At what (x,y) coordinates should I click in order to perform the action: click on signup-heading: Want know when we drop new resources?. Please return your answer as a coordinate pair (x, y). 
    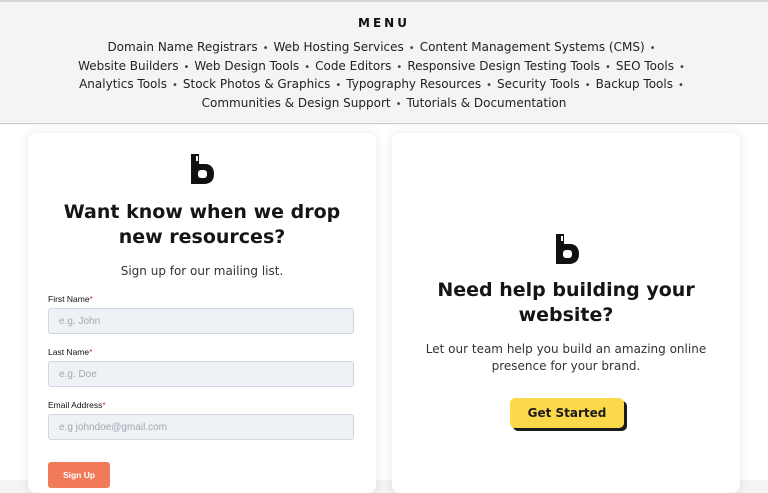
    Looking at the image, I should click on (202, 224).